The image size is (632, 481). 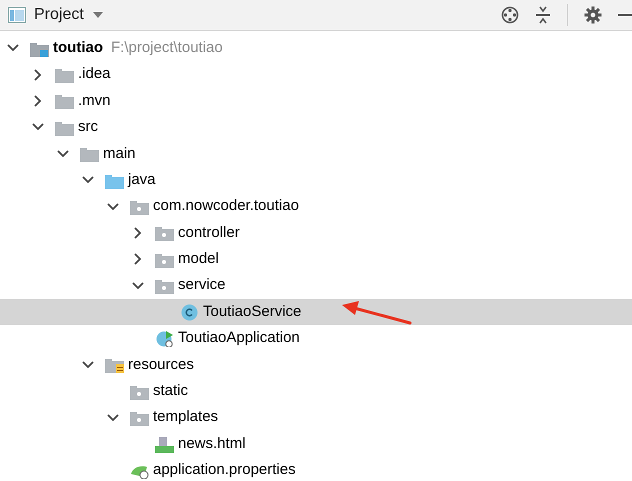 What do you see at coordinates (189, 312) in the screenshot?
I see `class-icon` at bounding box center [189, 312].